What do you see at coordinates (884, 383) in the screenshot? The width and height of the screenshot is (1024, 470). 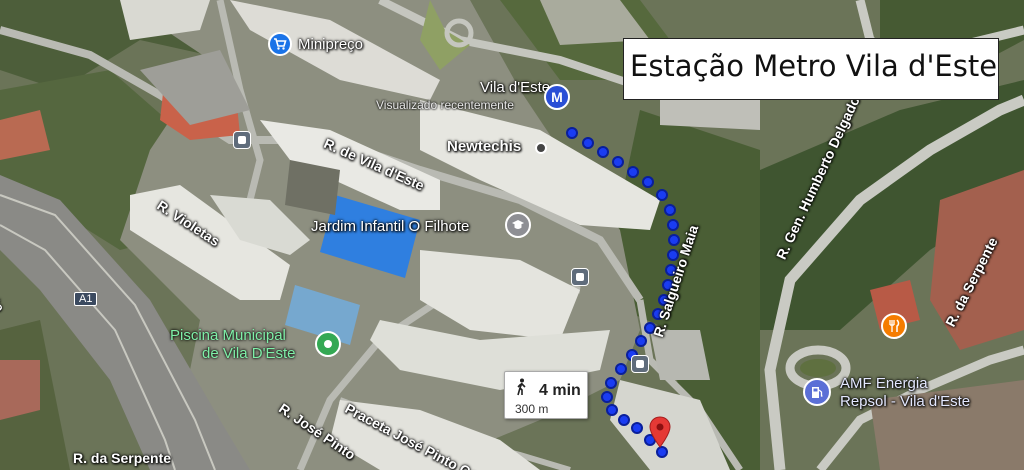 I see `poi-amf-line1: AMF Energia` at bounding box center [884, 383].